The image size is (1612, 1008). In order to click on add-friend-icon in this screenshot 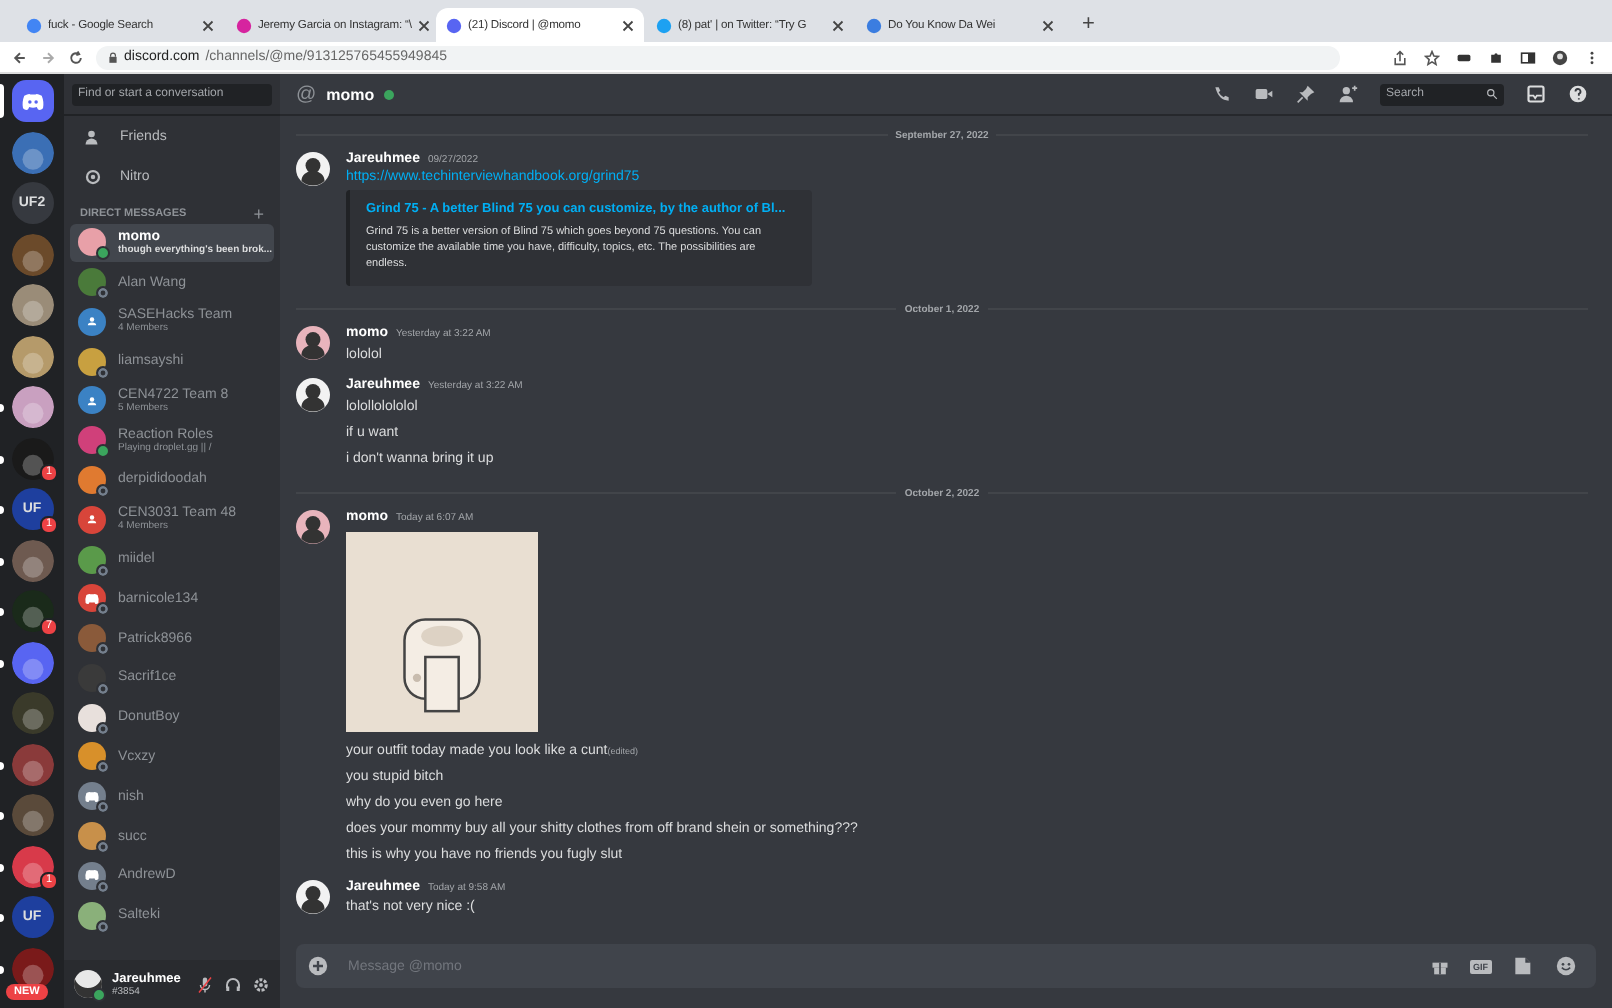, I will do `click(1348, 94)`.